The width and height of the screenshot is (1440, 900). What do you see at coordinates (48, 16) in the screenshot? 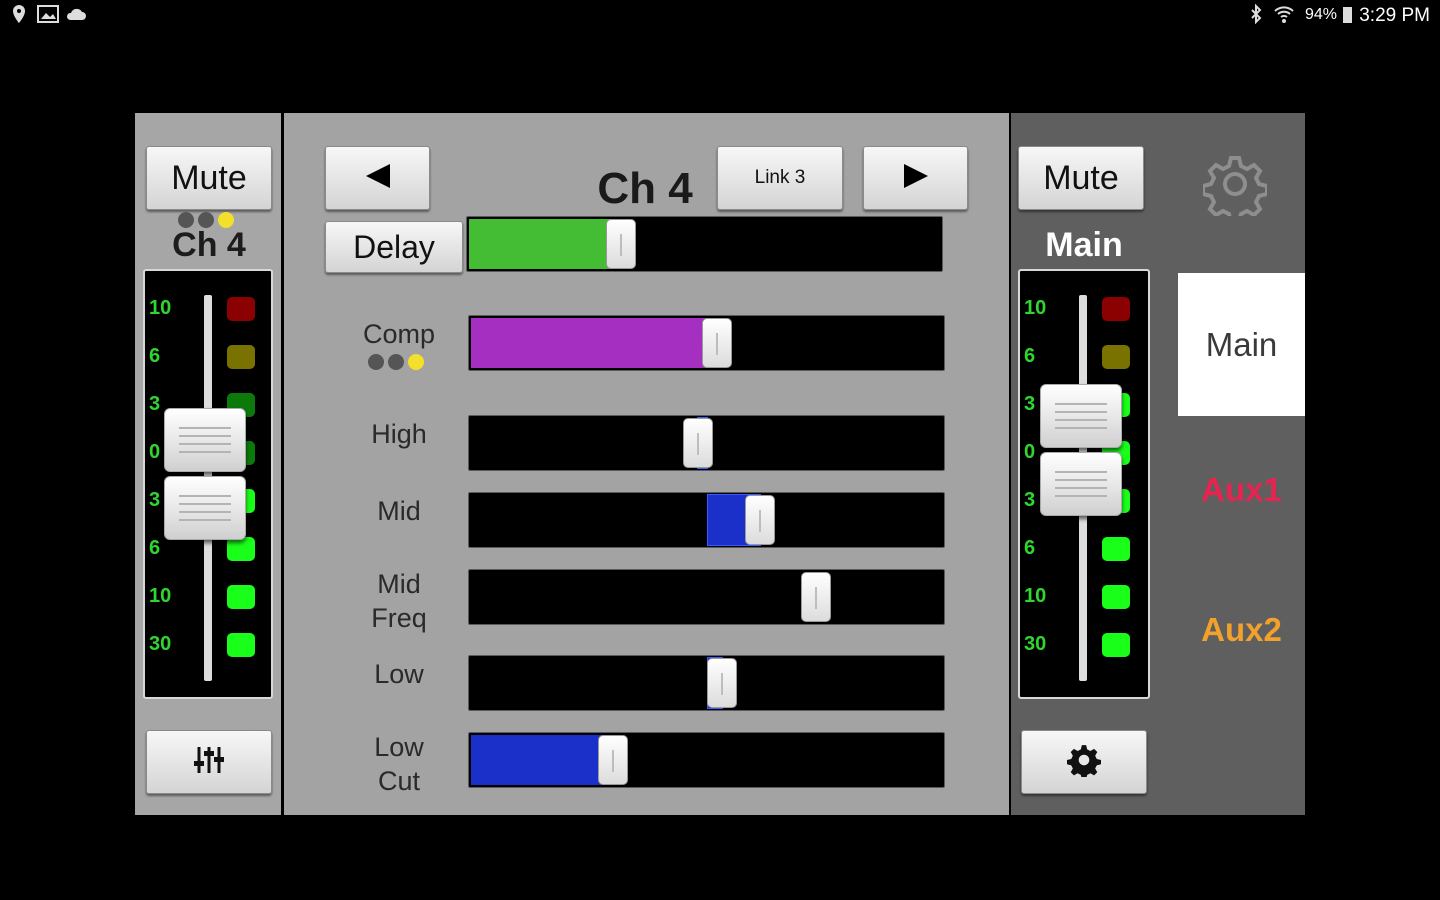
I see `image-icon` at bounding box center [48, 16].